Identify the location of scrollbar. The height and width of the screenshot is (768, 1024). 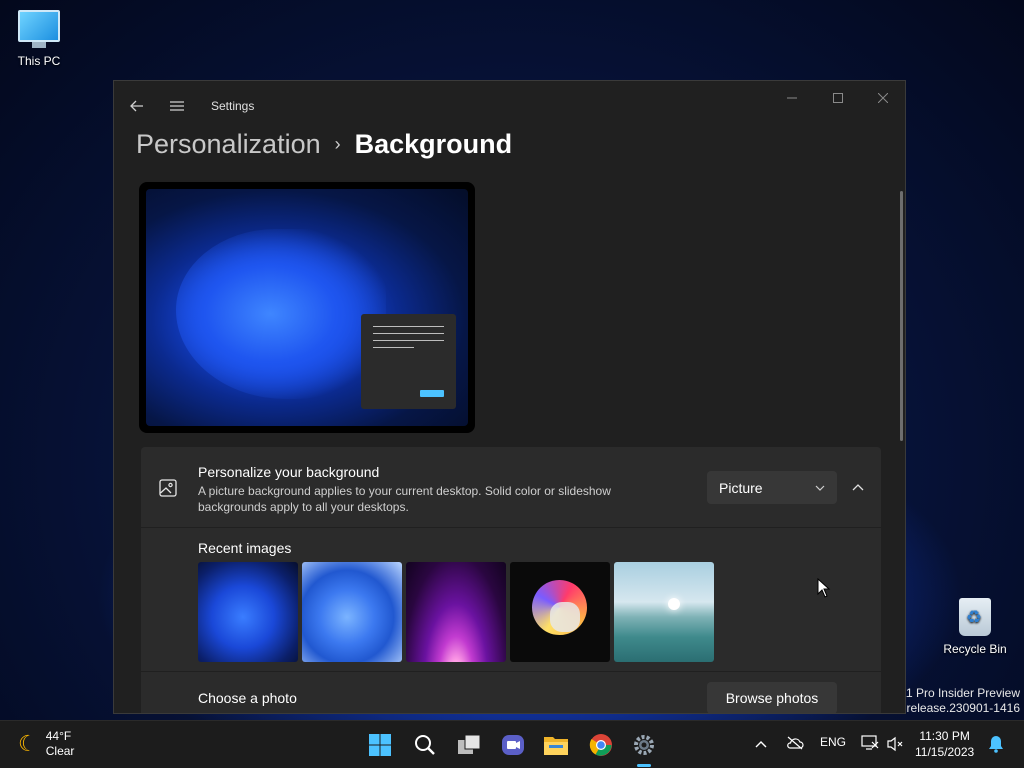
(901, 316).